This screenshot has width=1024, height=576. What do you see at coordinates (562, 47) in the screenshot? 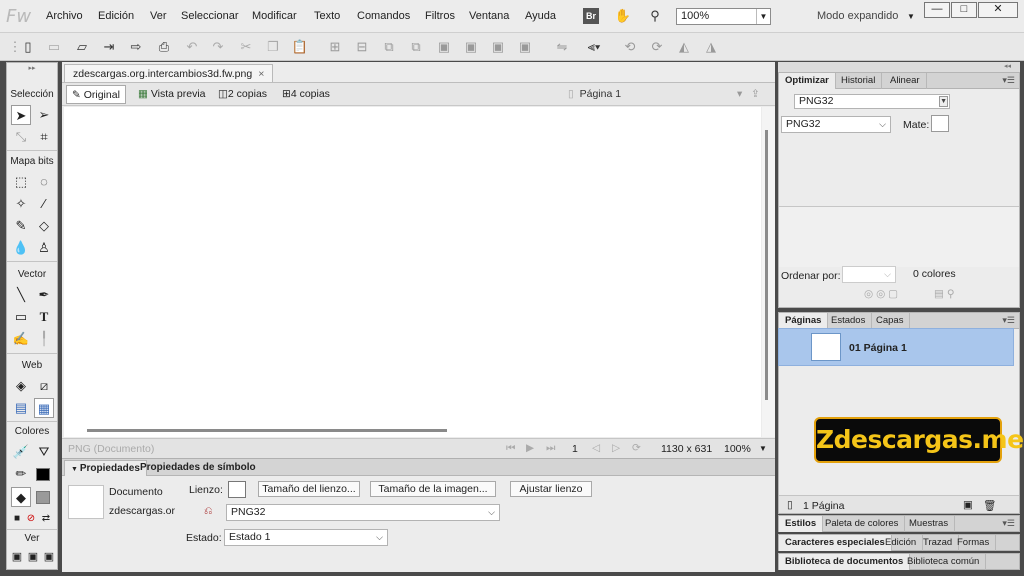
I see `distribute-icon: ⇋` at bounding box center [562, 47].